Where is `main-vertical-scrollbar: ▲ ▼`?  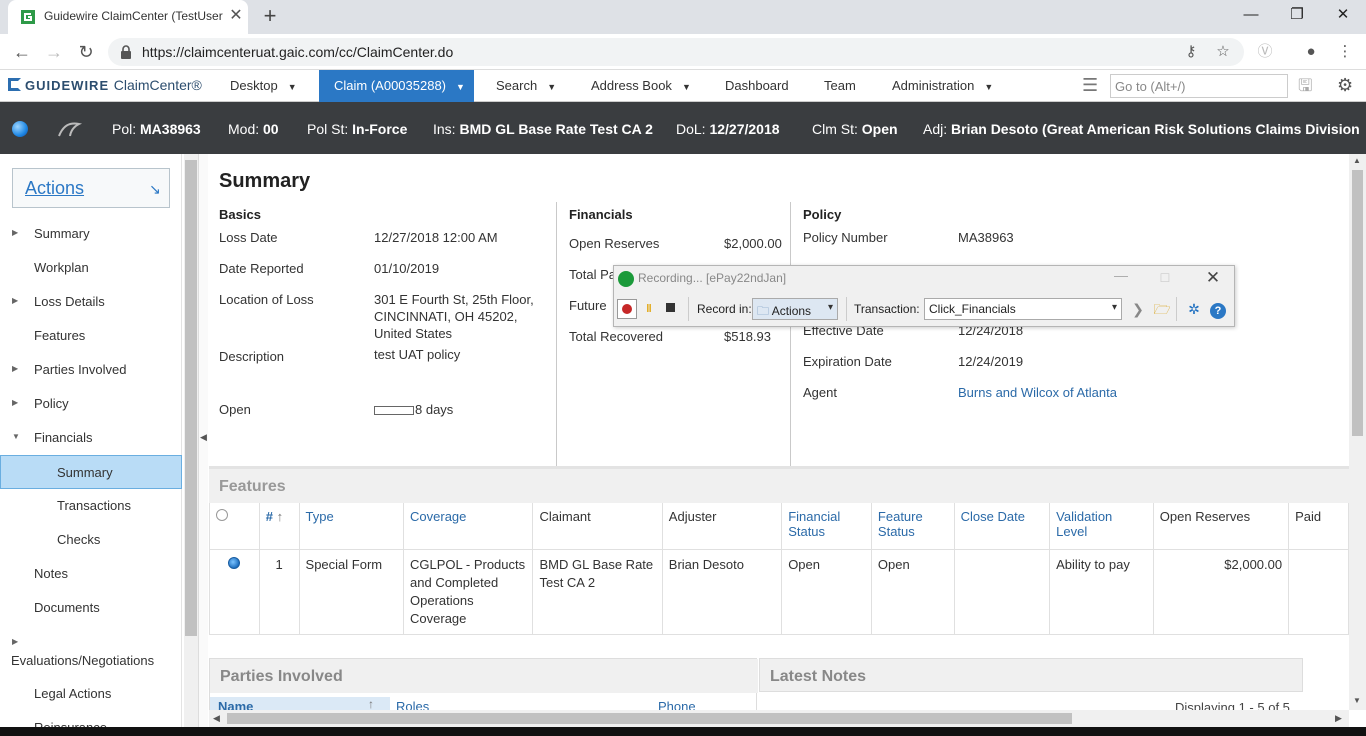 main-vertical-scrollbar: ▲ ▼ is located at coordinates (1357, 432).